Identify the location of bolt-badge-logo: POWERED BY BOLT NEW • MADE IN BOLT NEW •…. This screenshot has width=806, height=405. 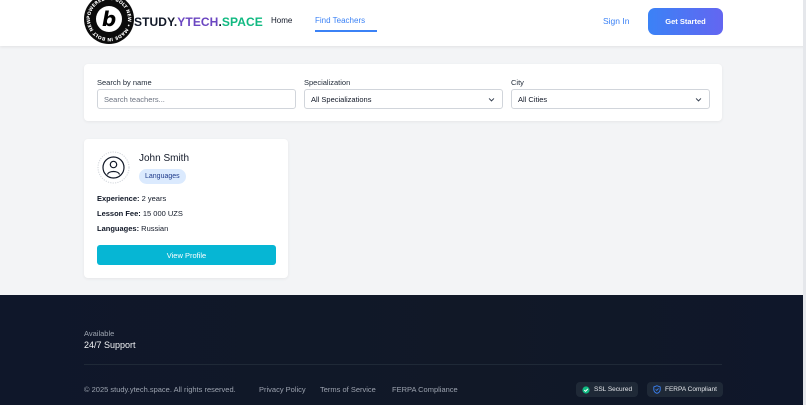
(109, 22).